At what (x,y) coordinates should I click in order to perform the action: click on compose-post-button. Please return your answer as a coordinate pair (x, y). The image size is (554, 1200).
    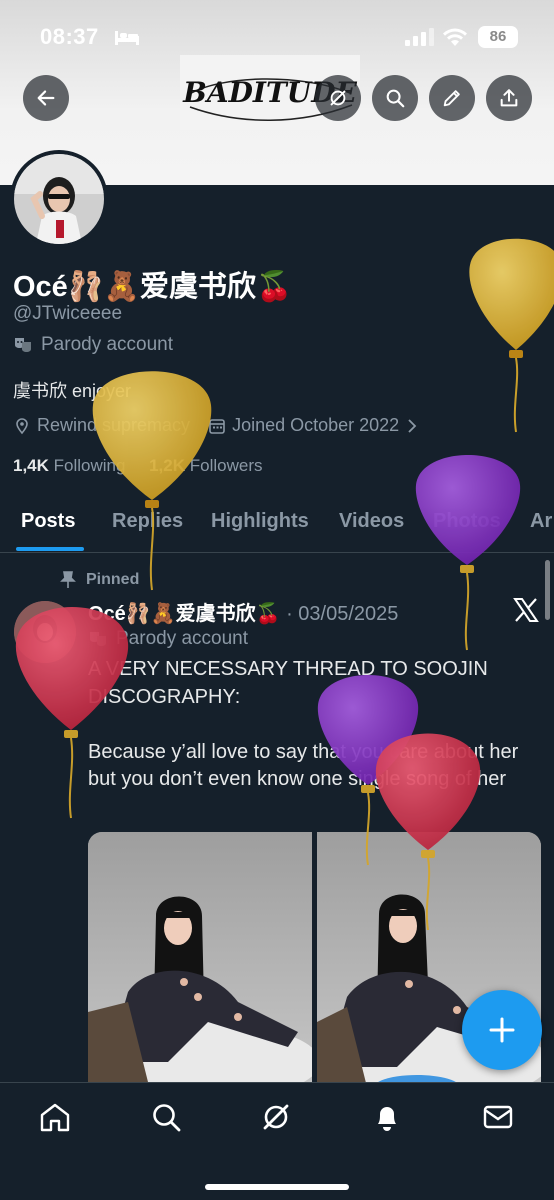
    Looking at the image, I should click on (502, 1030).